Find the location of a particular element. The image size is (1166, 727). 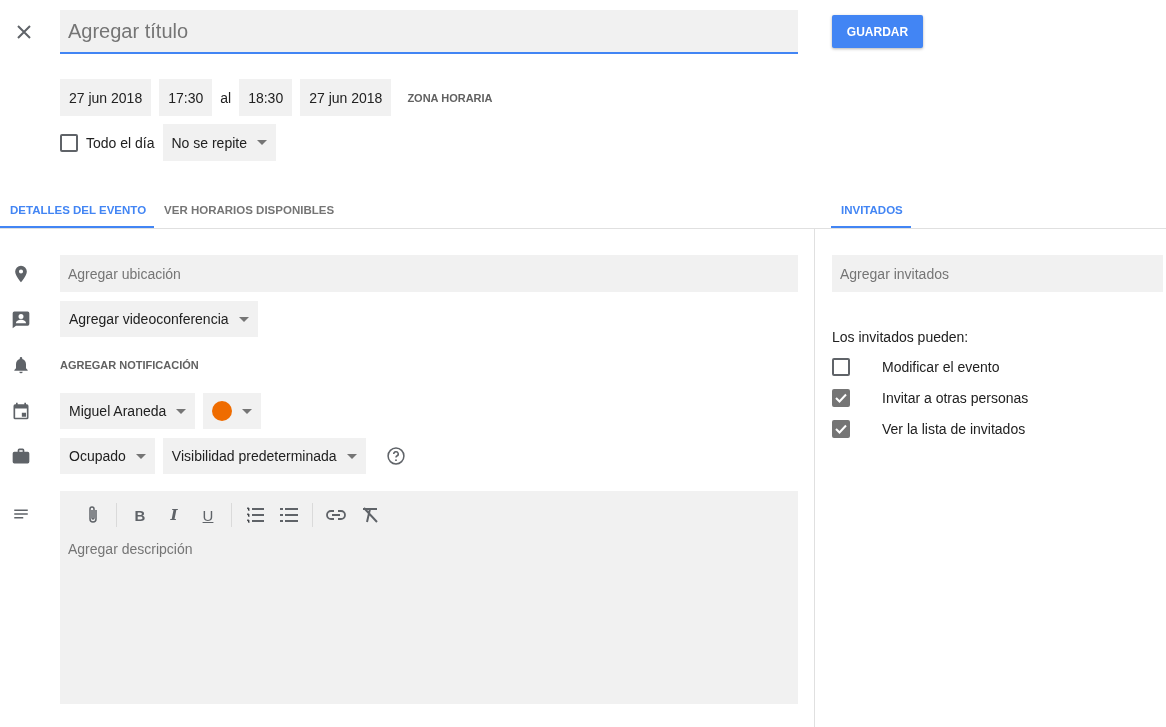

briefcase-icon is located at coordinates (21, 456).